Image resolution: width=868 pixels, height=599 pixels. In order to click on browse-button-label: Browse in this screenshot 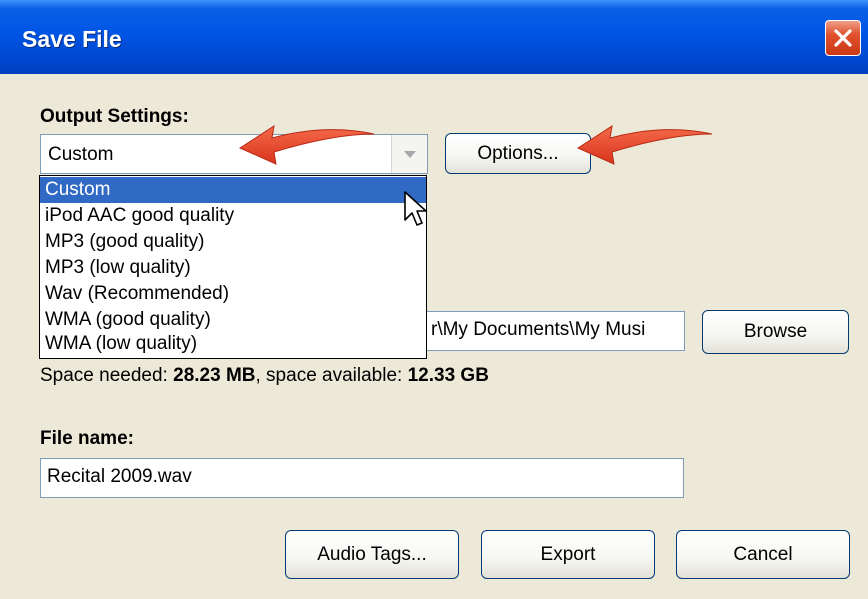, I will do `click(775, 331)`.